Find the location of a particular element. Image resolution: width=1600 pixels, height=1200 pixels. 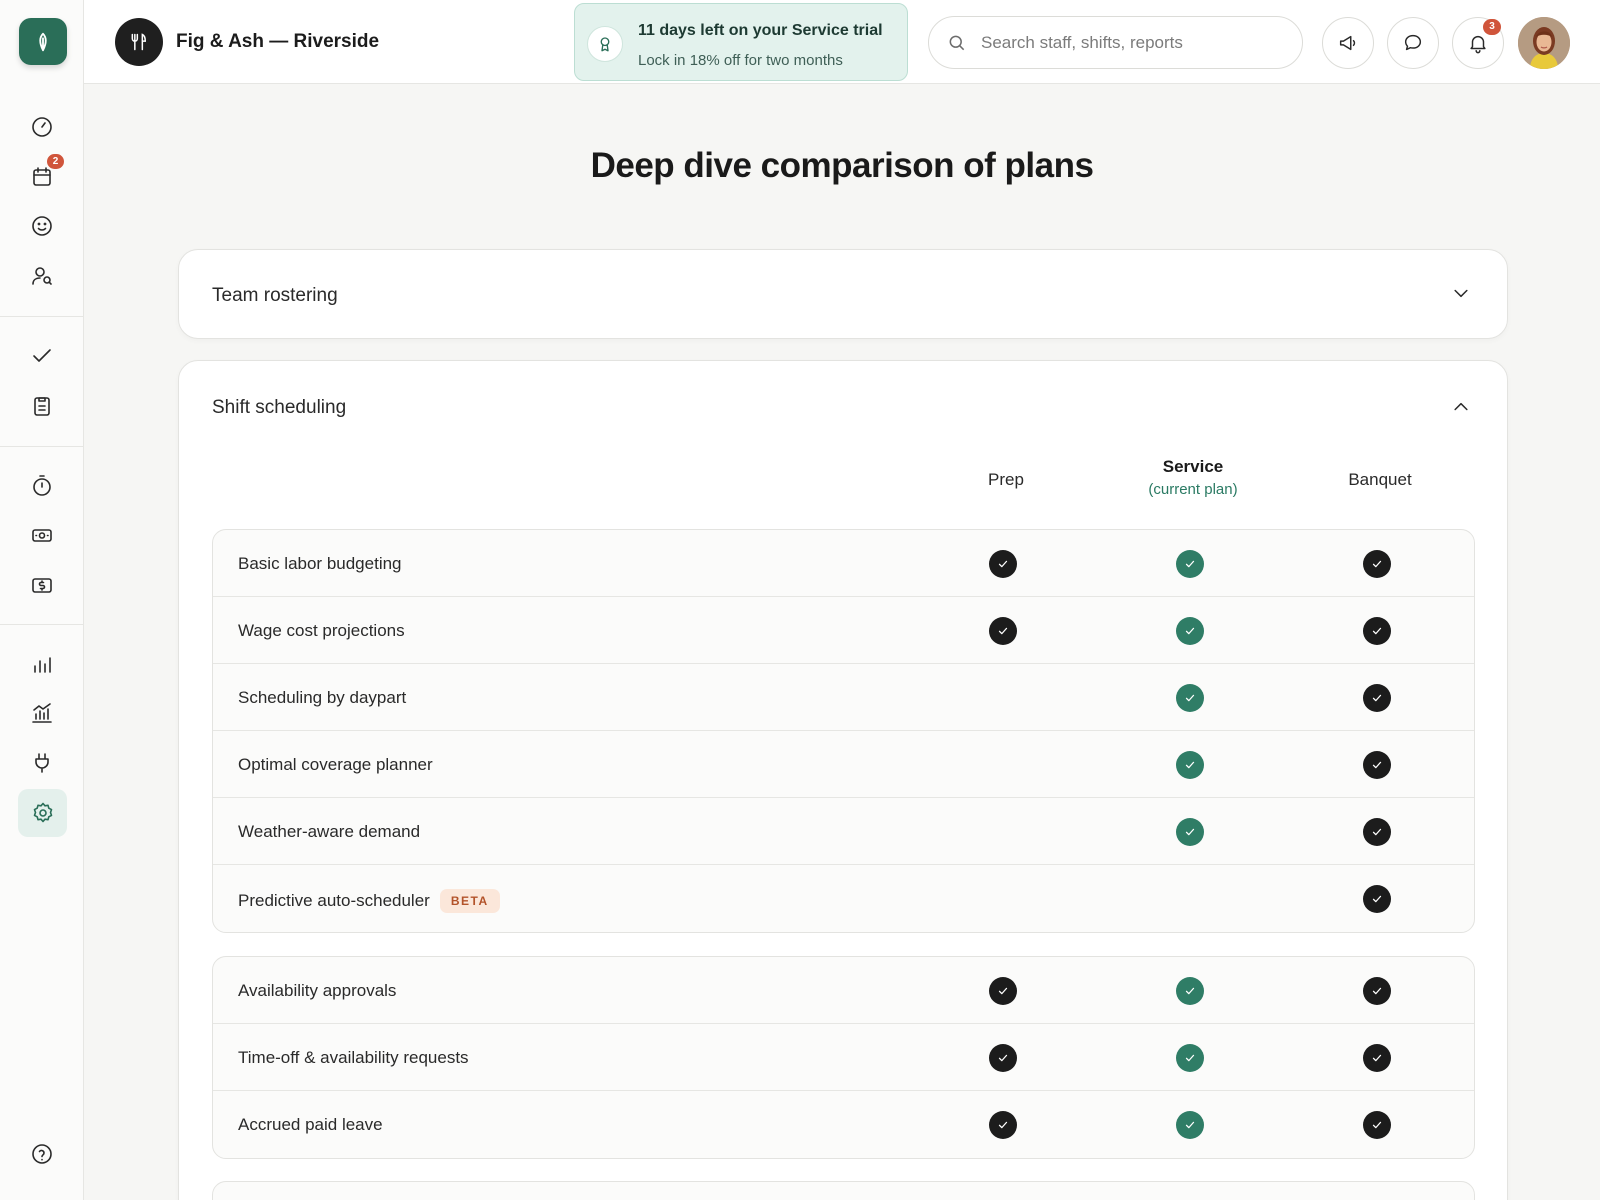

sidebar-item-integrations is located at coordinates (42, 763).